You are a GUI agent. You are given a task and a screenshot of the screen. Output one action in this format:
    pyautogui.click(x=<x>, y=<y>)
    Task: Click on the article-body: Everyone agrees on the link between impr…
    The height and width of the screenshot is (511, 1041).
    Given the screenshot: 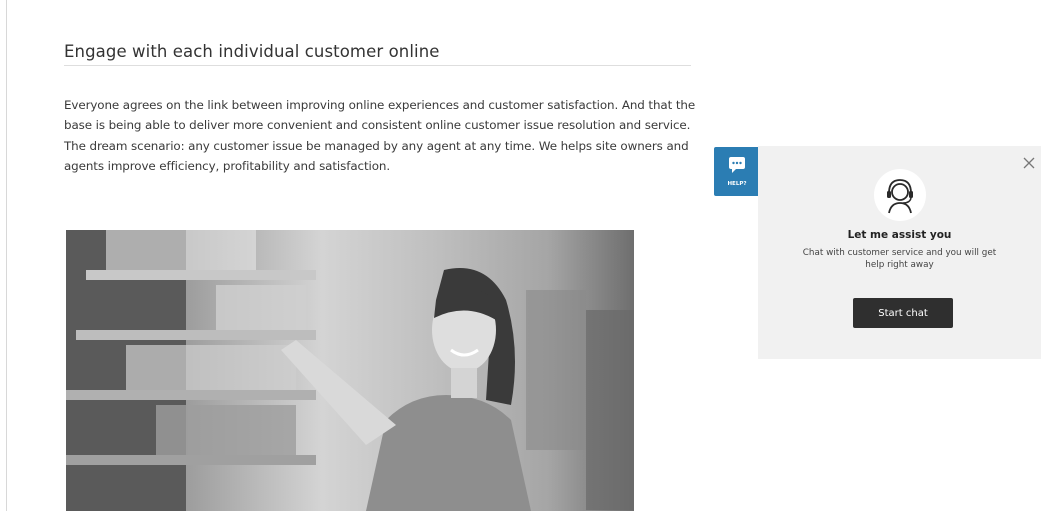 What is the action you would take?
    pyautogui.click(x=380, y=135)
    